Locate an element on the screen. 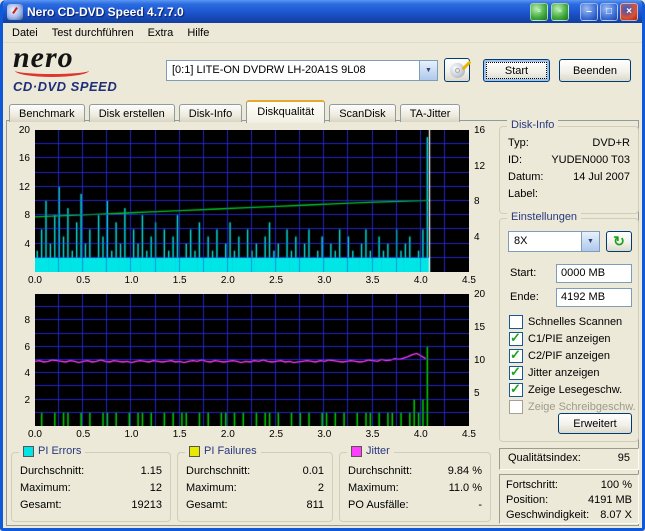  jitter-durchschnitt-row: Durchschnitt: 9.84 % is located at coordinates (415, 471).